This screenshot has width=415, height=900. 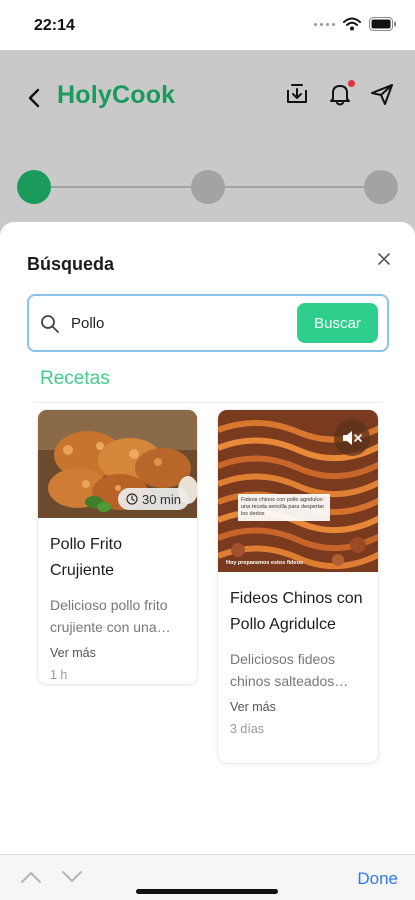 I want to click on mute-icon, so click(x=352, y=438).